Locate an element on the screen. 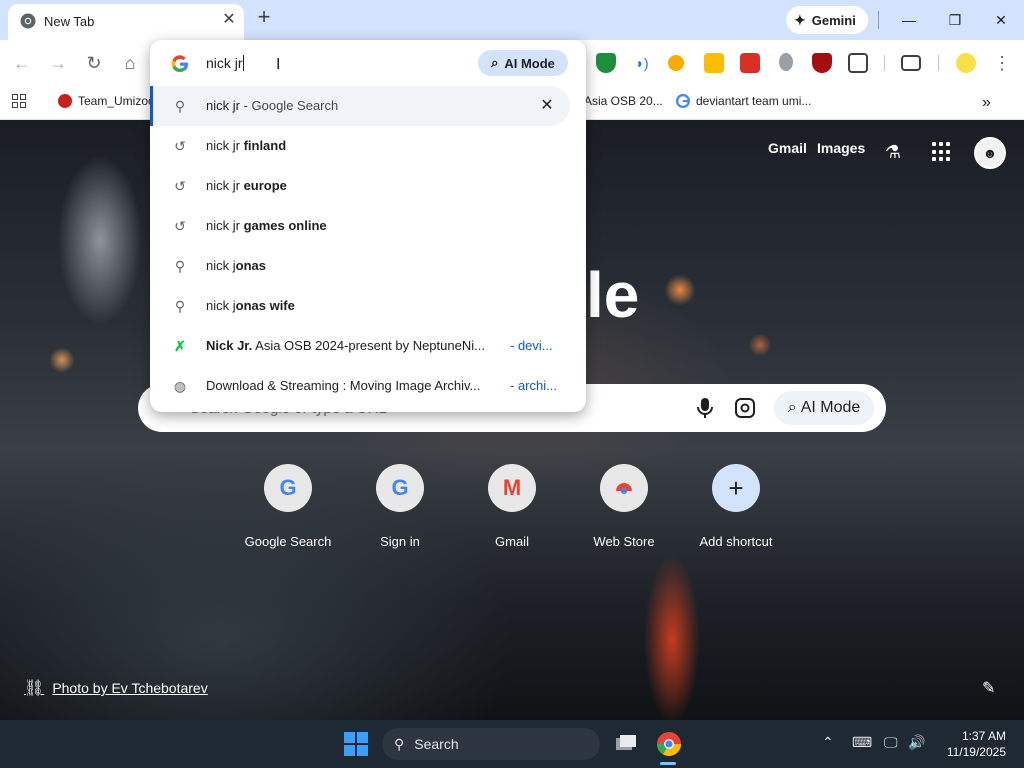 The image size is (1024, 768). clock: 1:37 AM 11/19/2025 is located at coordinates (968, 744).